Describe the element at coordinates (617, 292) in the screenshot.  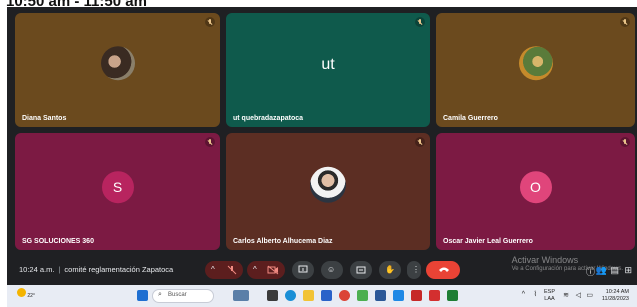
I see `clock-time: 10:24 AM` at that location.